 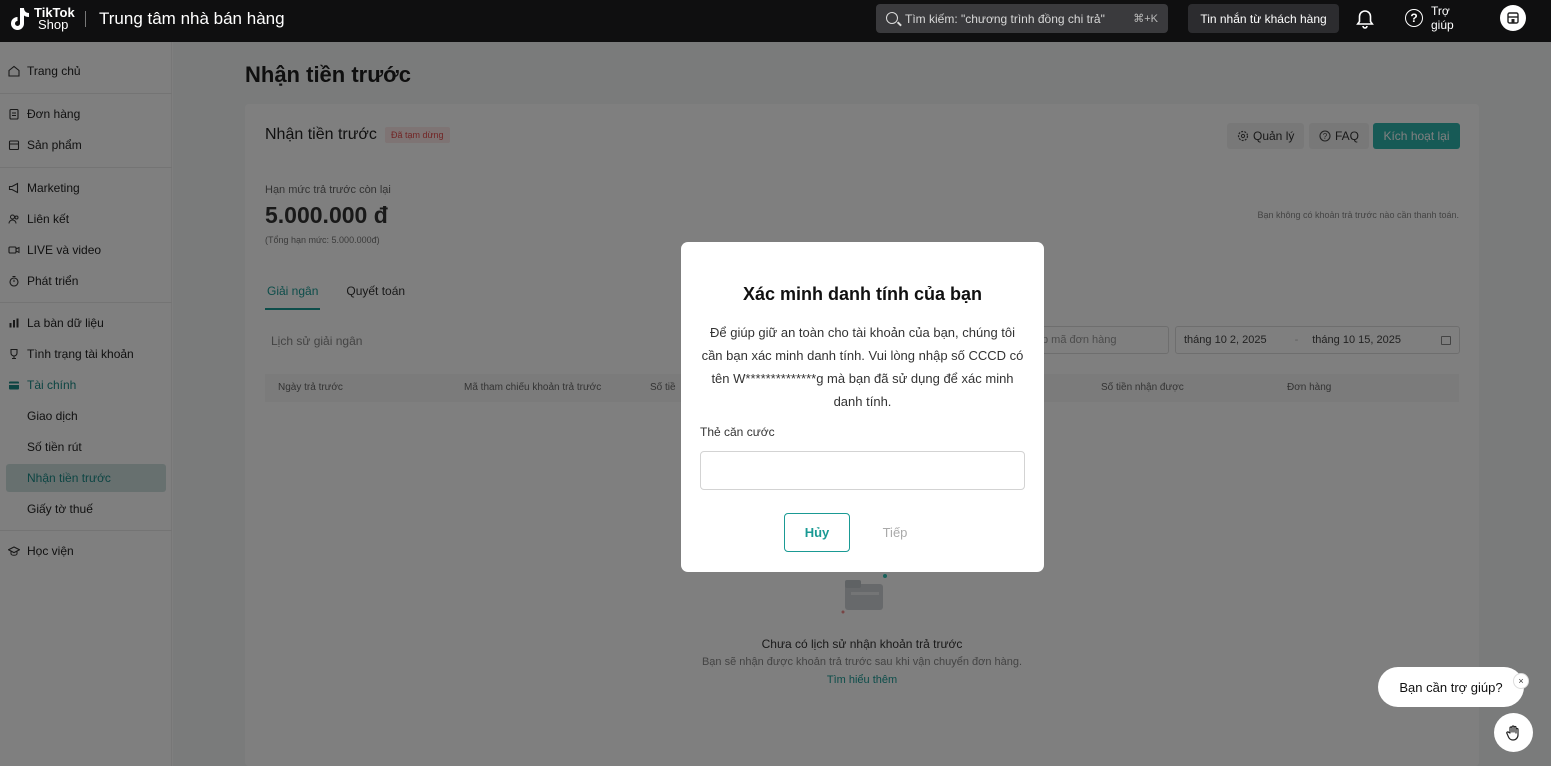 What do you see at coordinates (895, 532) in the screenshot?
I see `next-button: Tiếp` at bounding box center [895, 532].